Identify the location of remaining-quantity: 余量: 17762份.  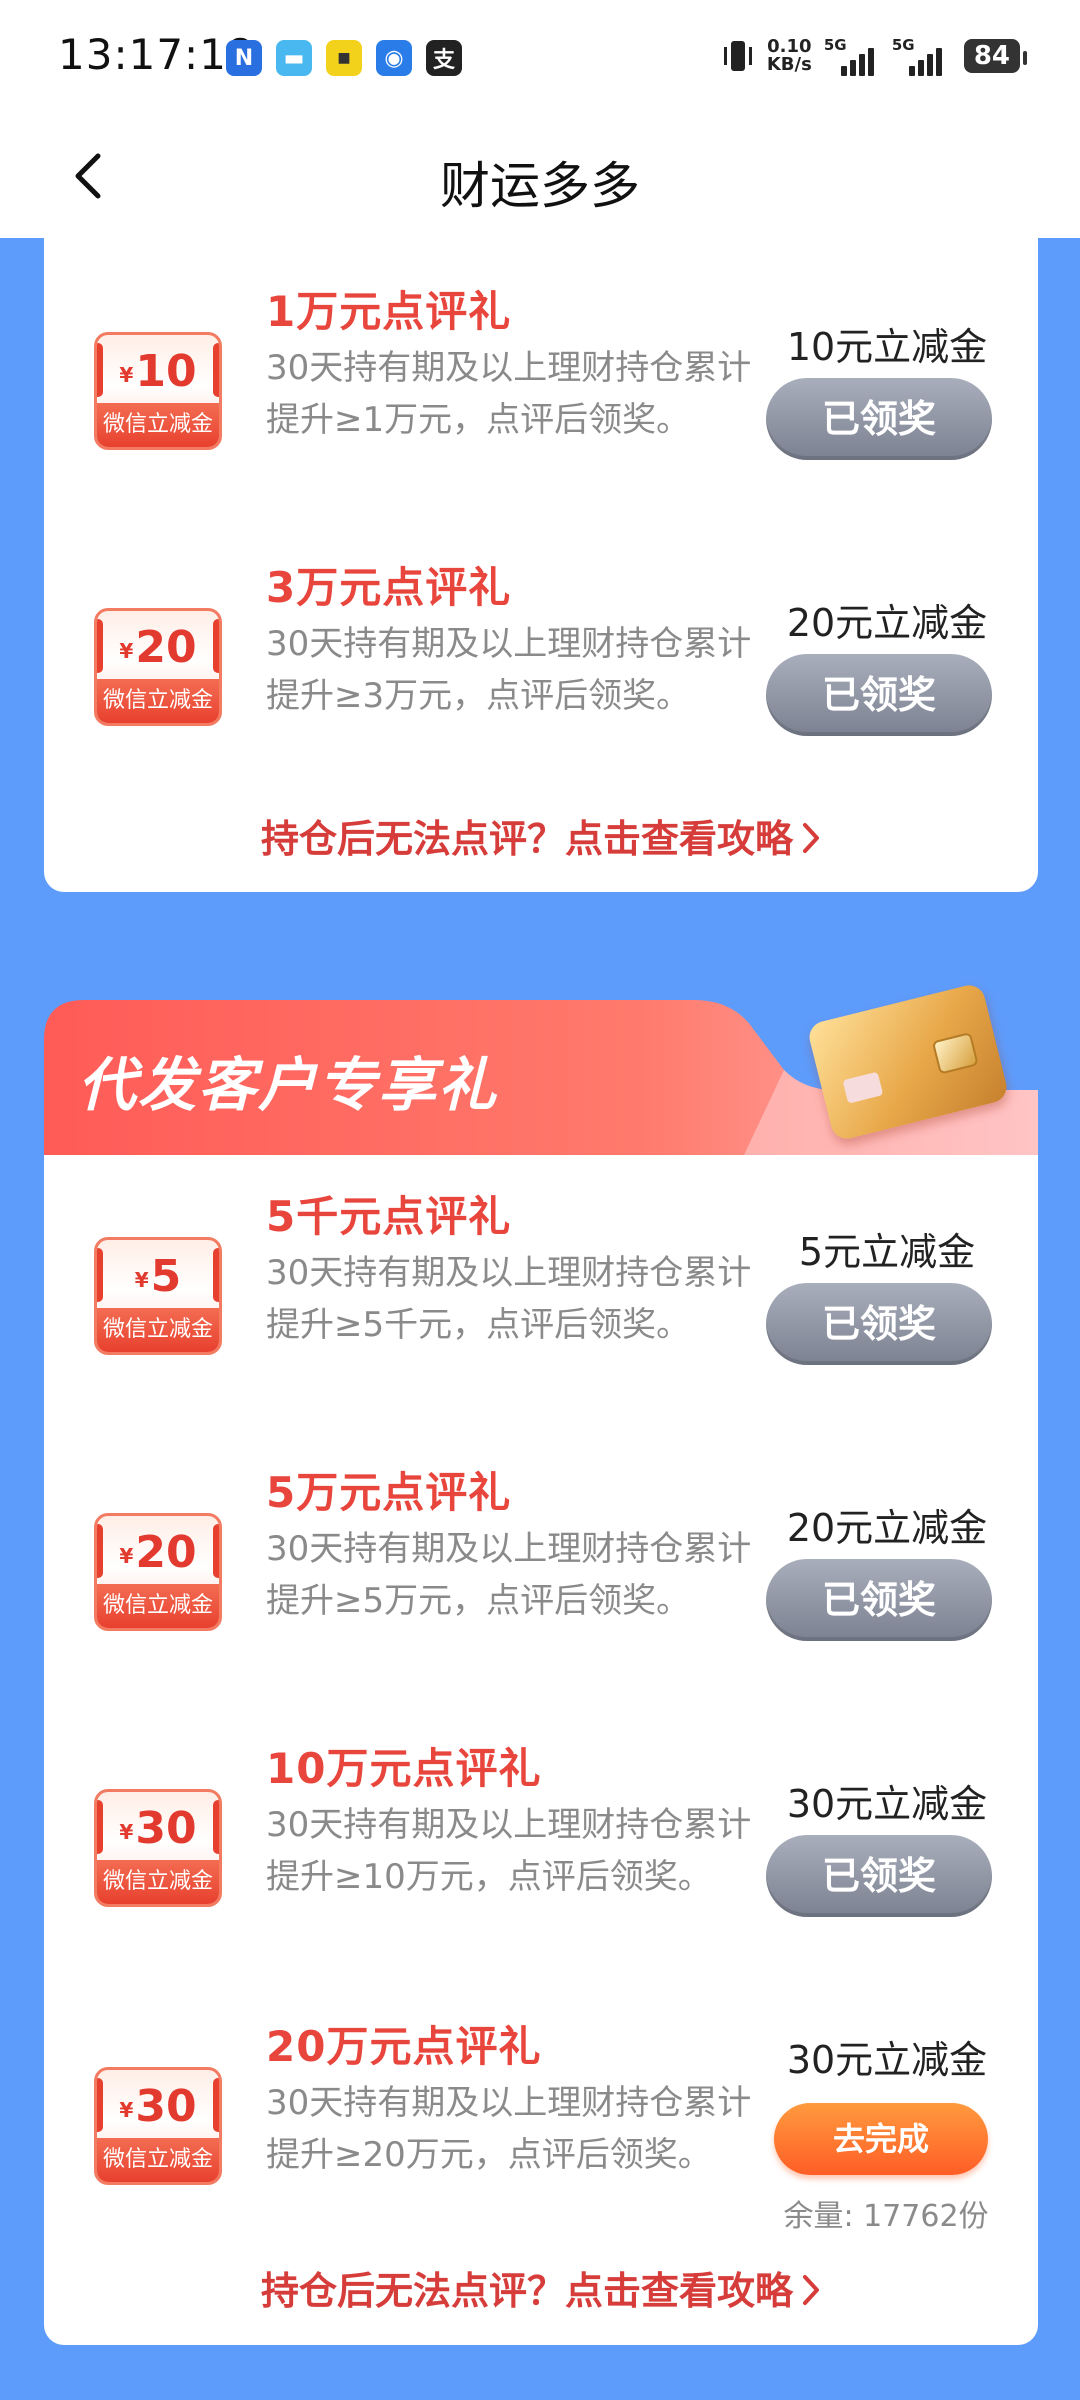
(886, 2216).